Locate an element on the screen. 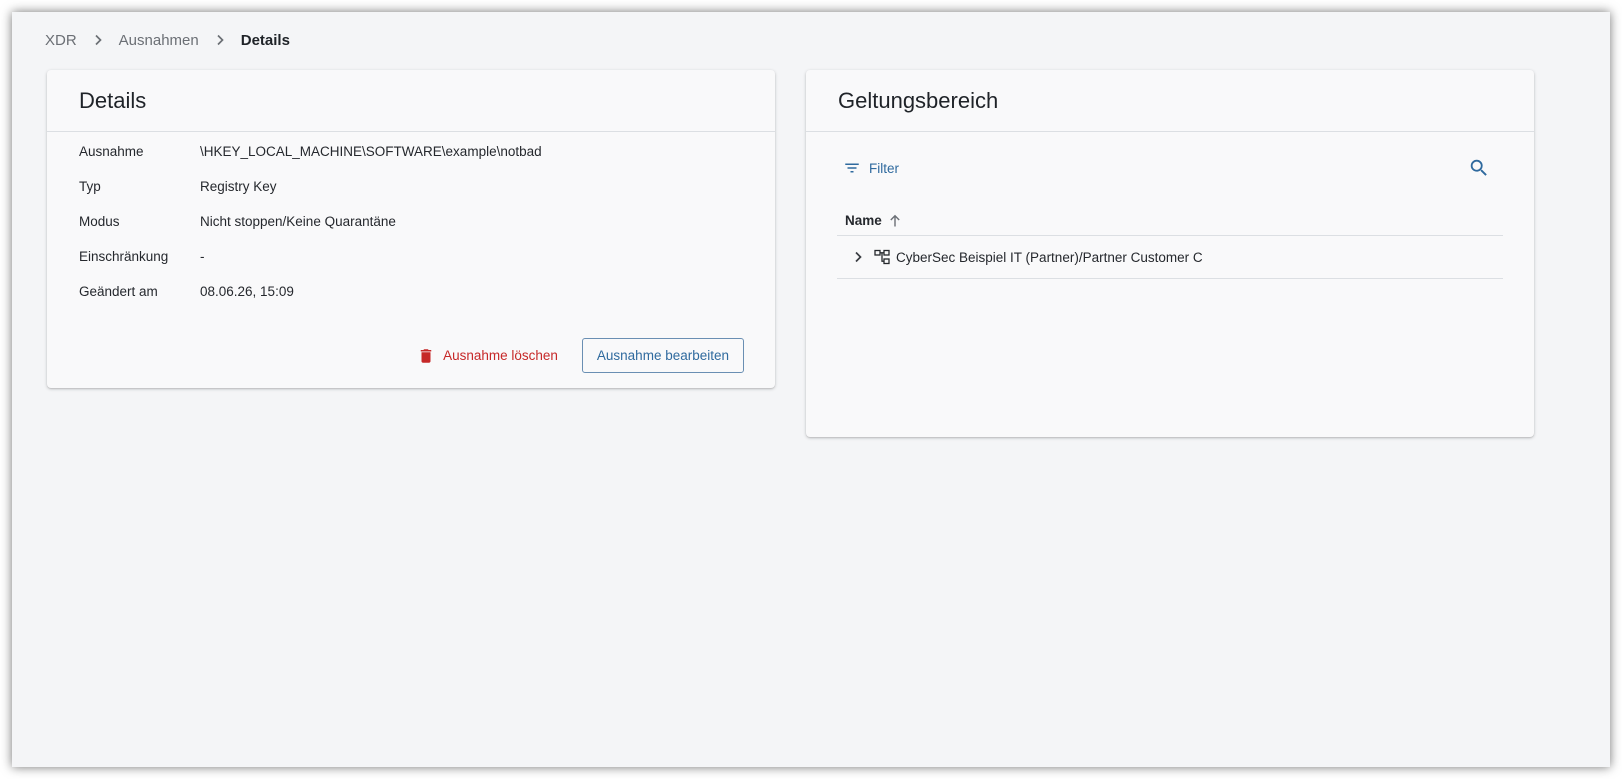  filter-label: Filter is located at coordinates (884, 168).